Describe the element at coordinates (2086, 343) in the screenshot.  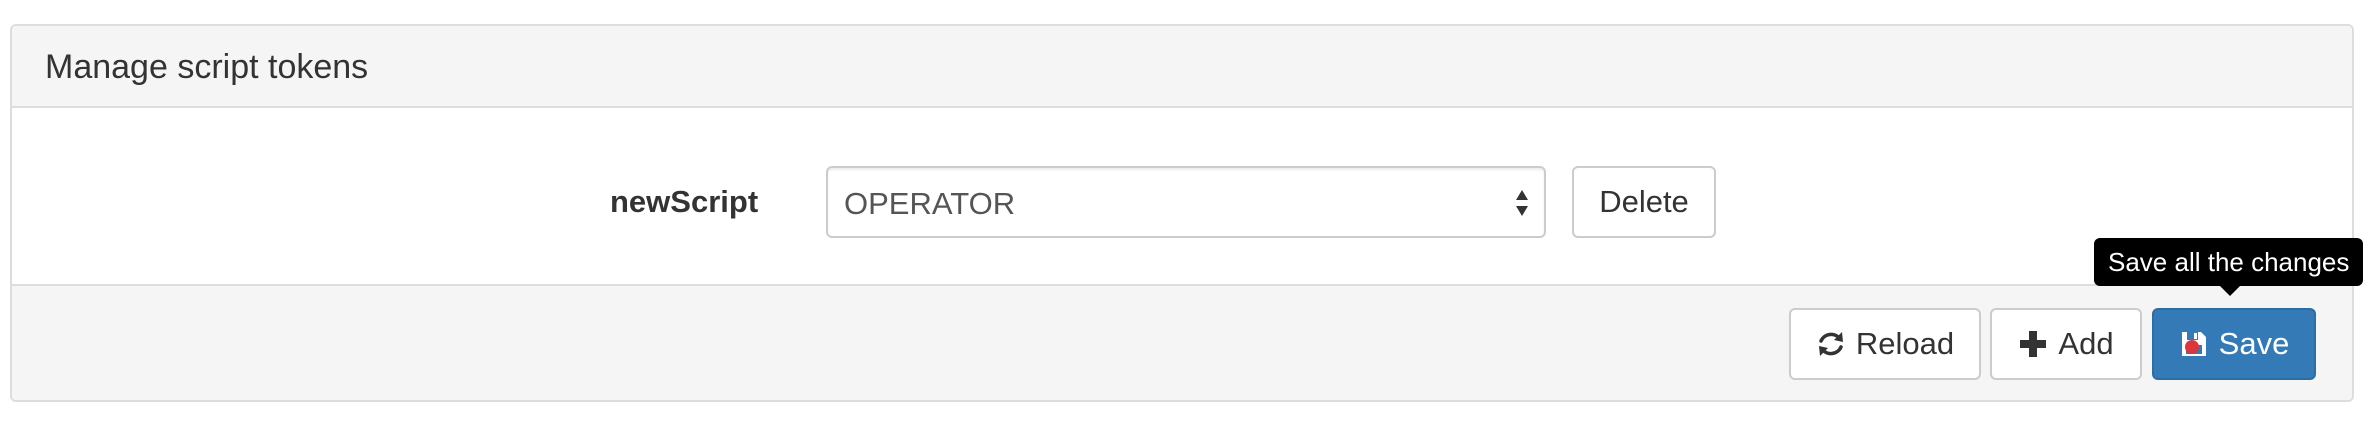
I see `add-button-label: Add` at that location.